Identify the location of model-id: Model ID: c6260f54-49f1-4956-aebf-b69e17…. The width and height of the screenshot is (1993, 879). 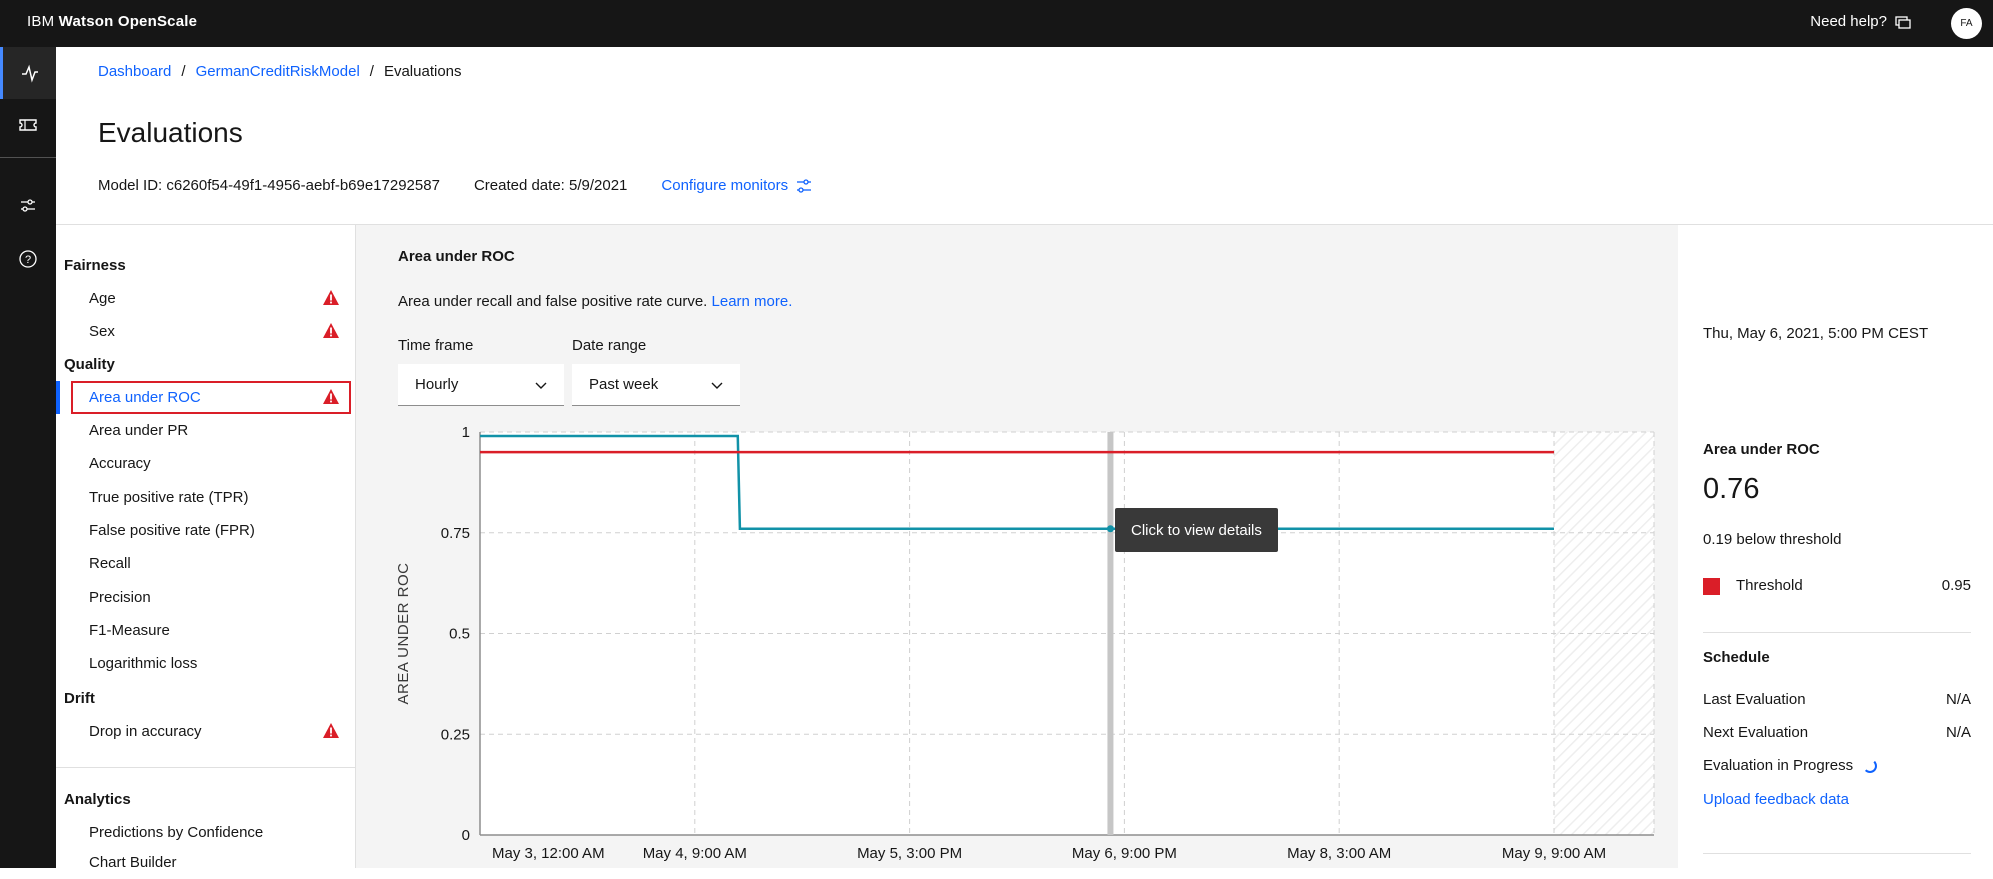
(269, 185).